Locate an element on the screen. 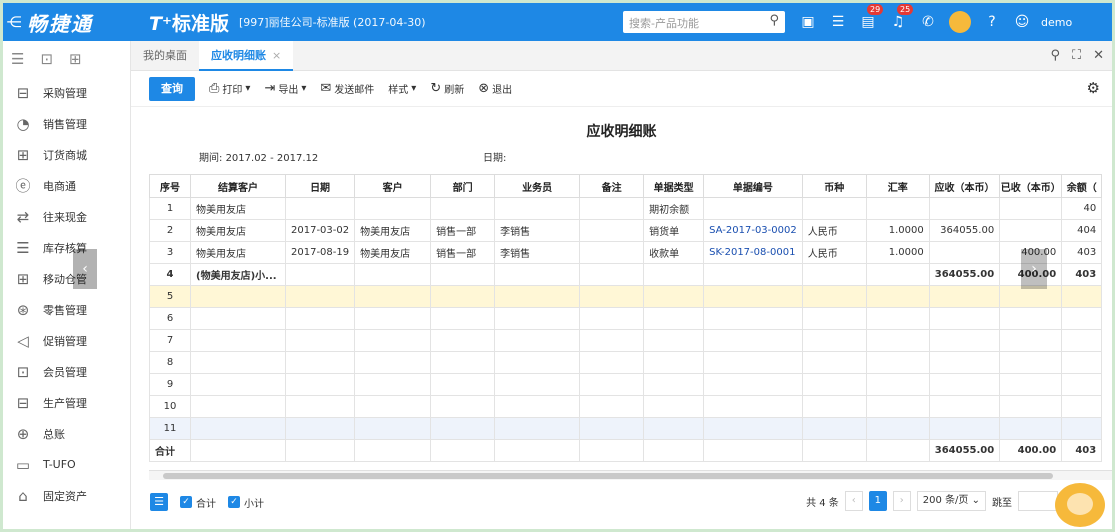 The height and width of the screenshot is (532, 1115). username: demo is located at coordinates (1056, 22).